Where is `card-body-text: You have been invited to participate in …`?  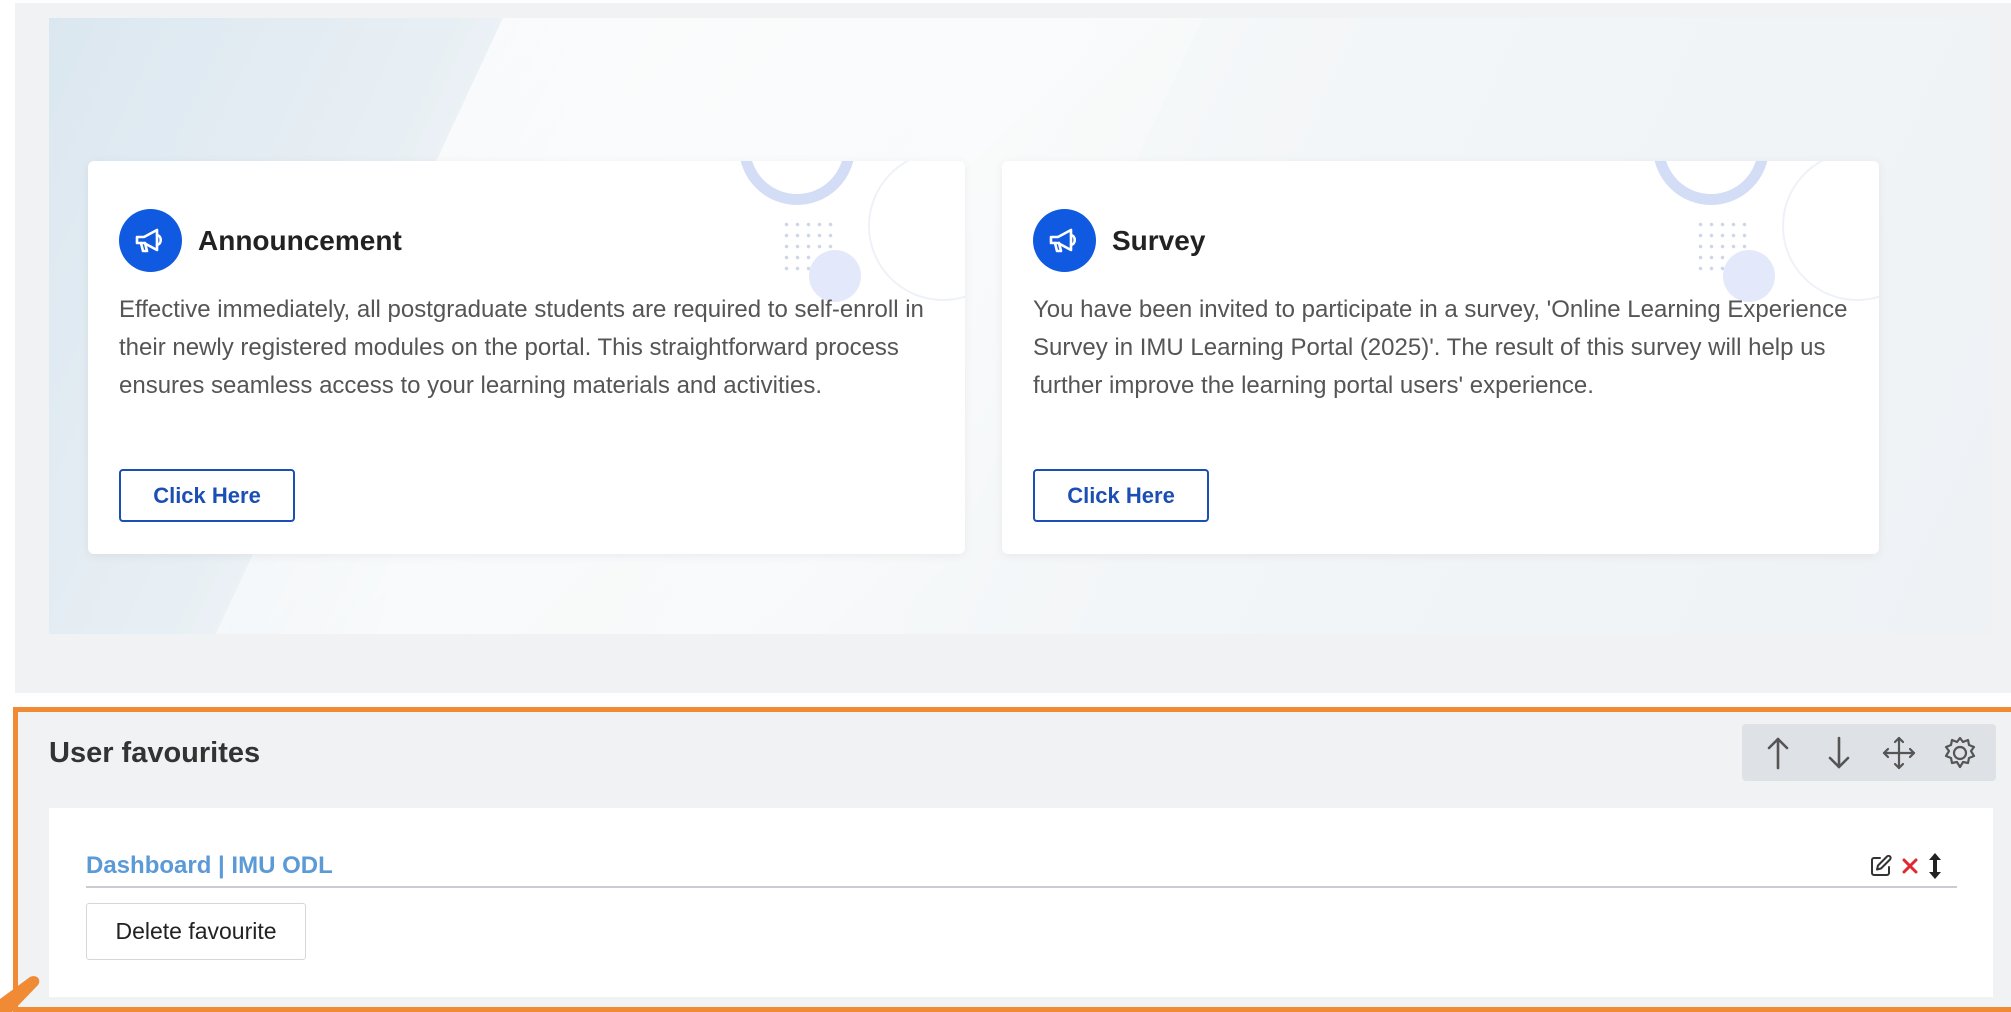 card-body-text: You have been invited to participate in … is located at coordinates (1440, 347).